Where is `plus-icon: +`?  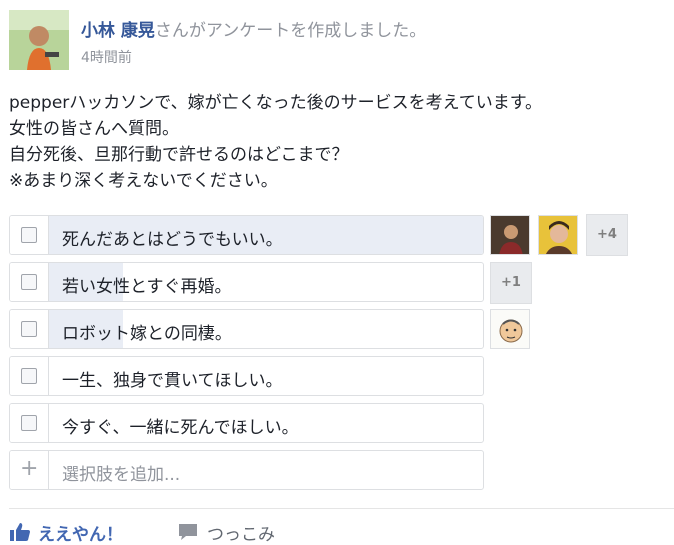
plus-icon: + is located at coordinates (29, 469).